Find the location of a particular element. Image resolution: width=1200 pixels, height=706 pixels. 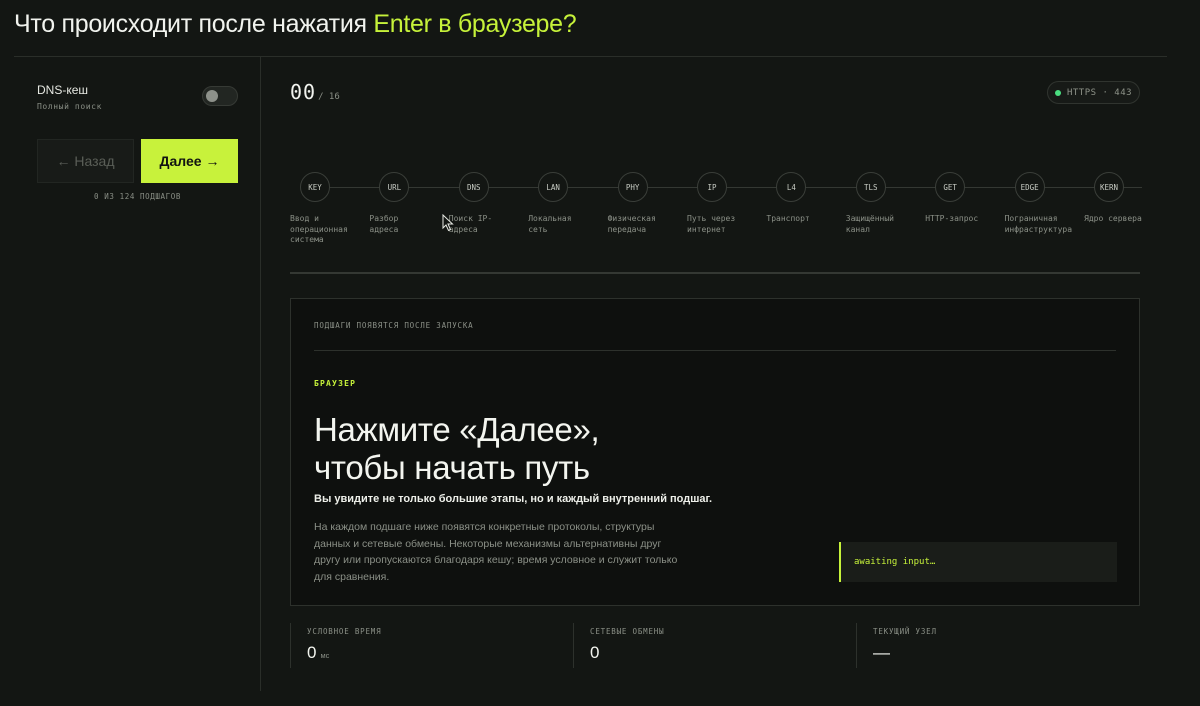

stage-label: Ввод и операционная система is located at coordinates (319, 229).